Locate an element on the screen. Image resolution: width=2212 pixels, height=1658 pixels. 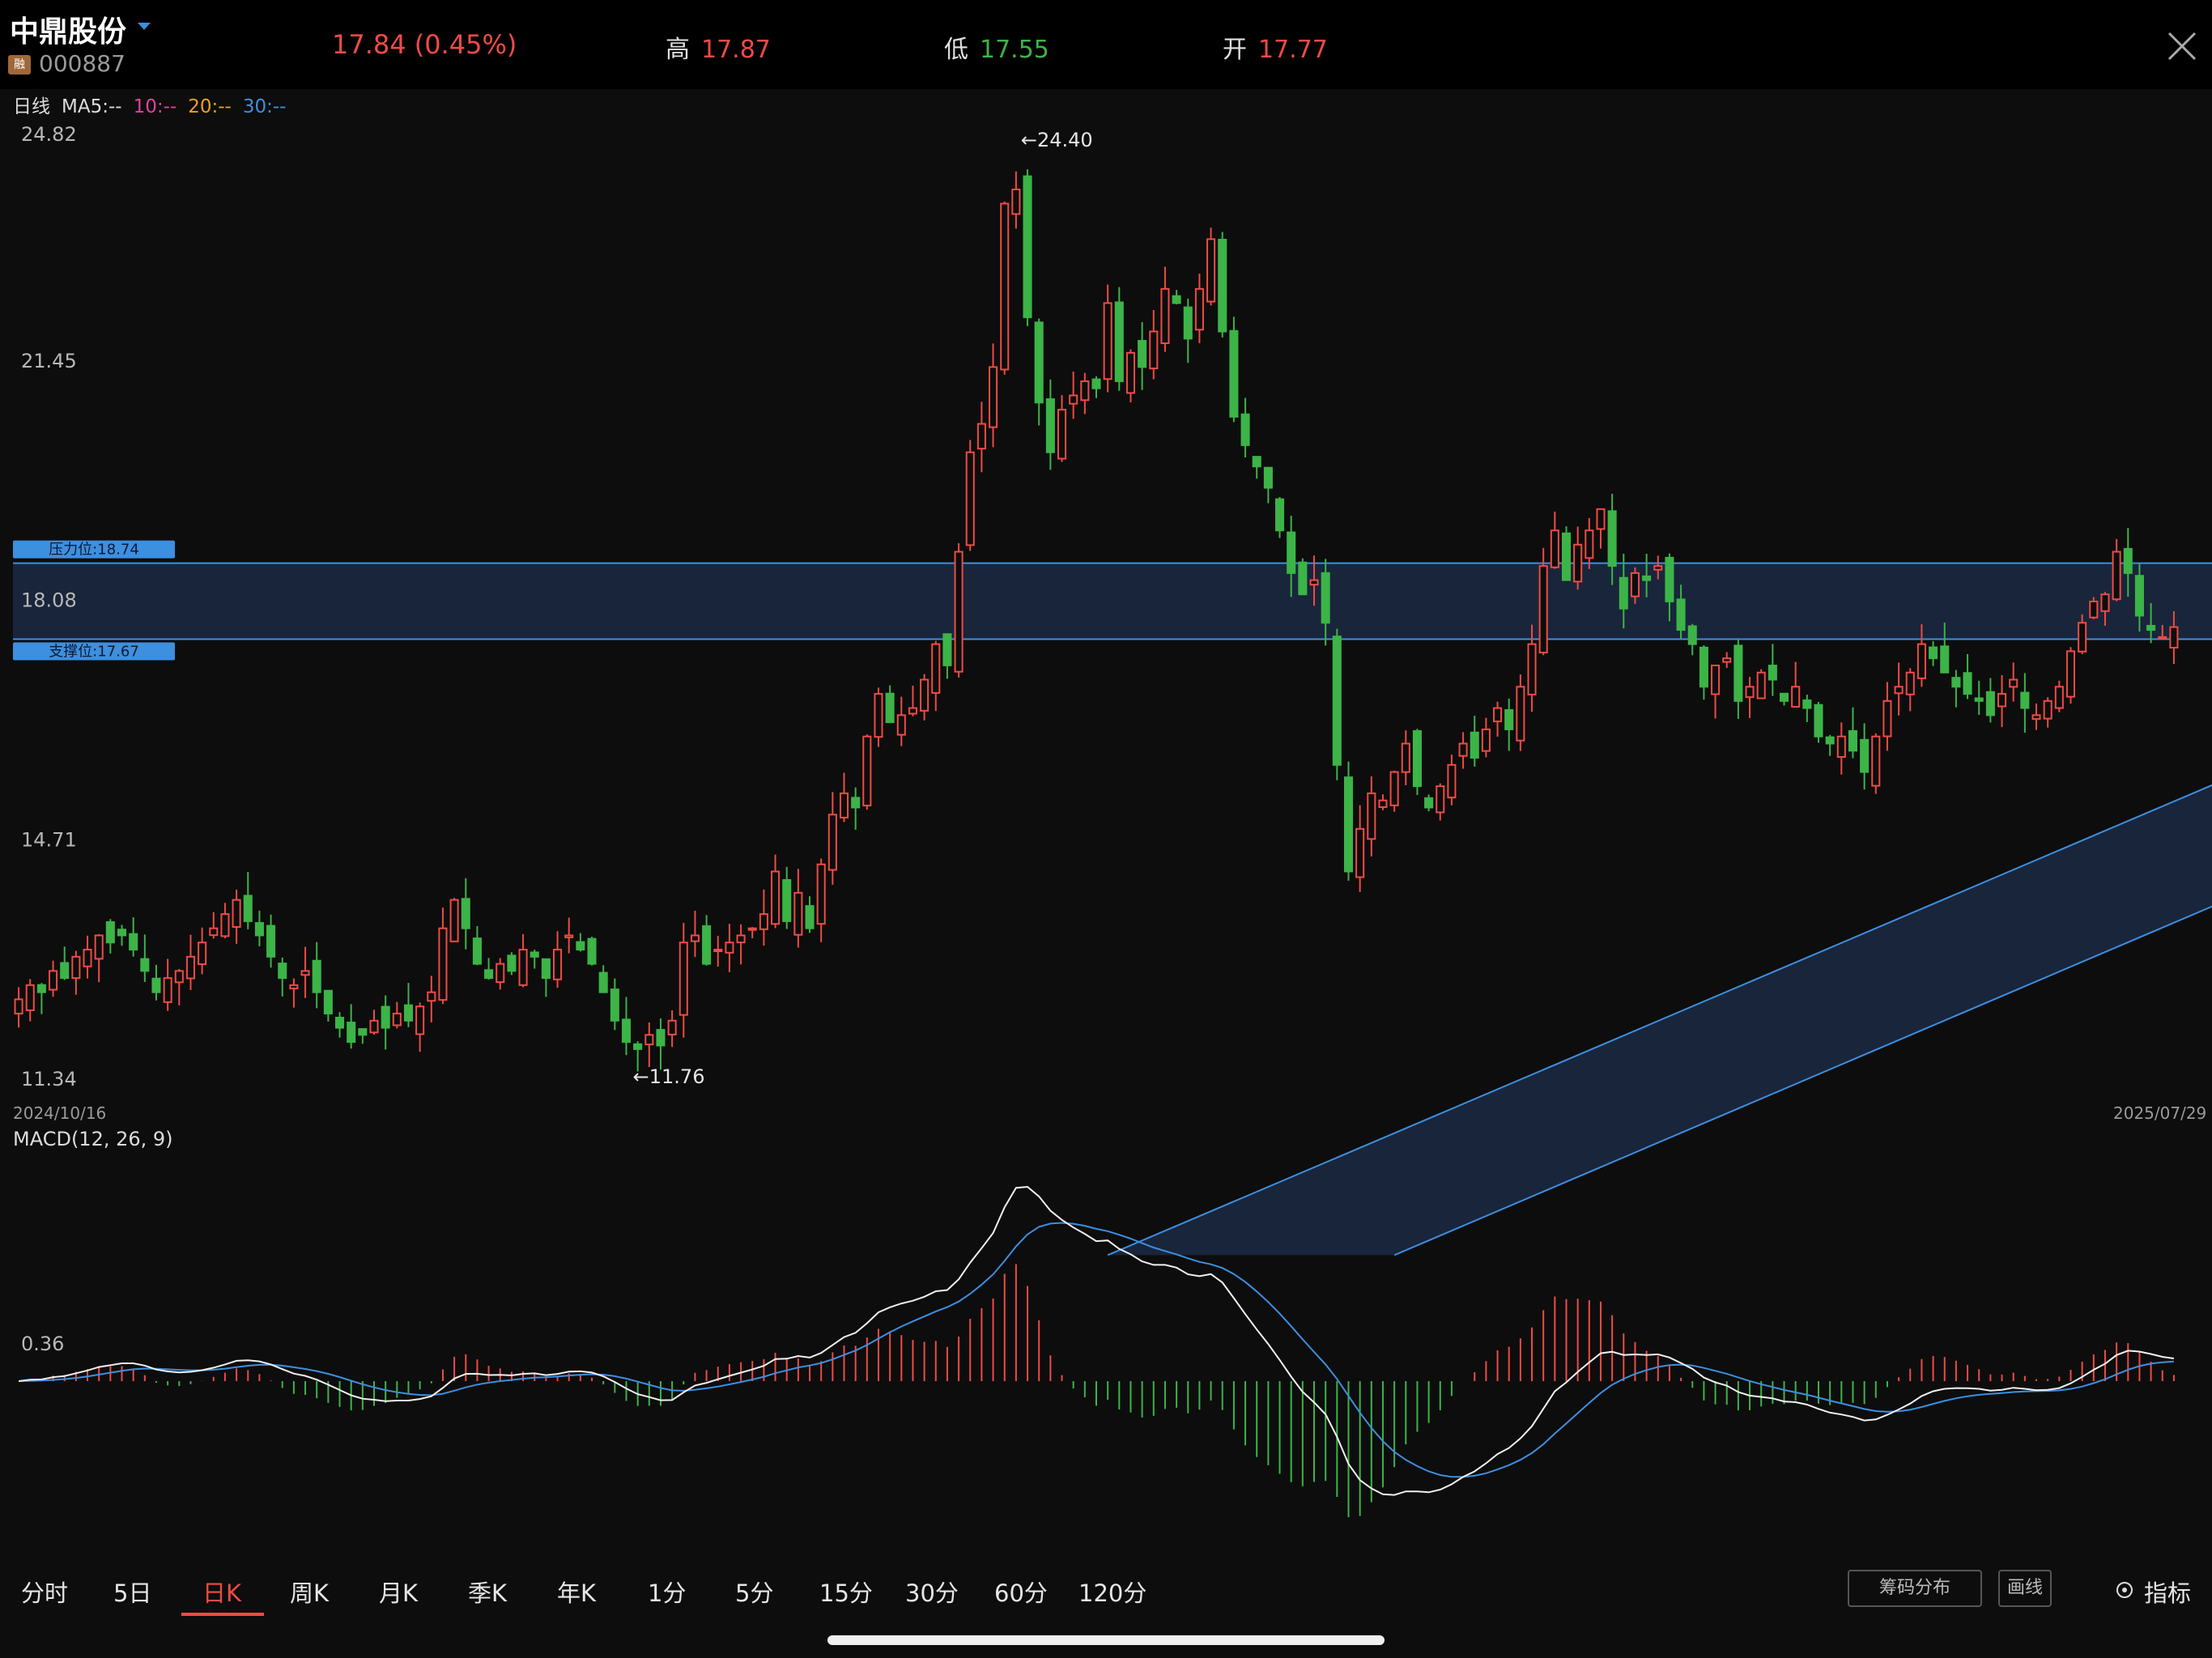
open-value: 17.77 is located at coordinates (1293, 50).